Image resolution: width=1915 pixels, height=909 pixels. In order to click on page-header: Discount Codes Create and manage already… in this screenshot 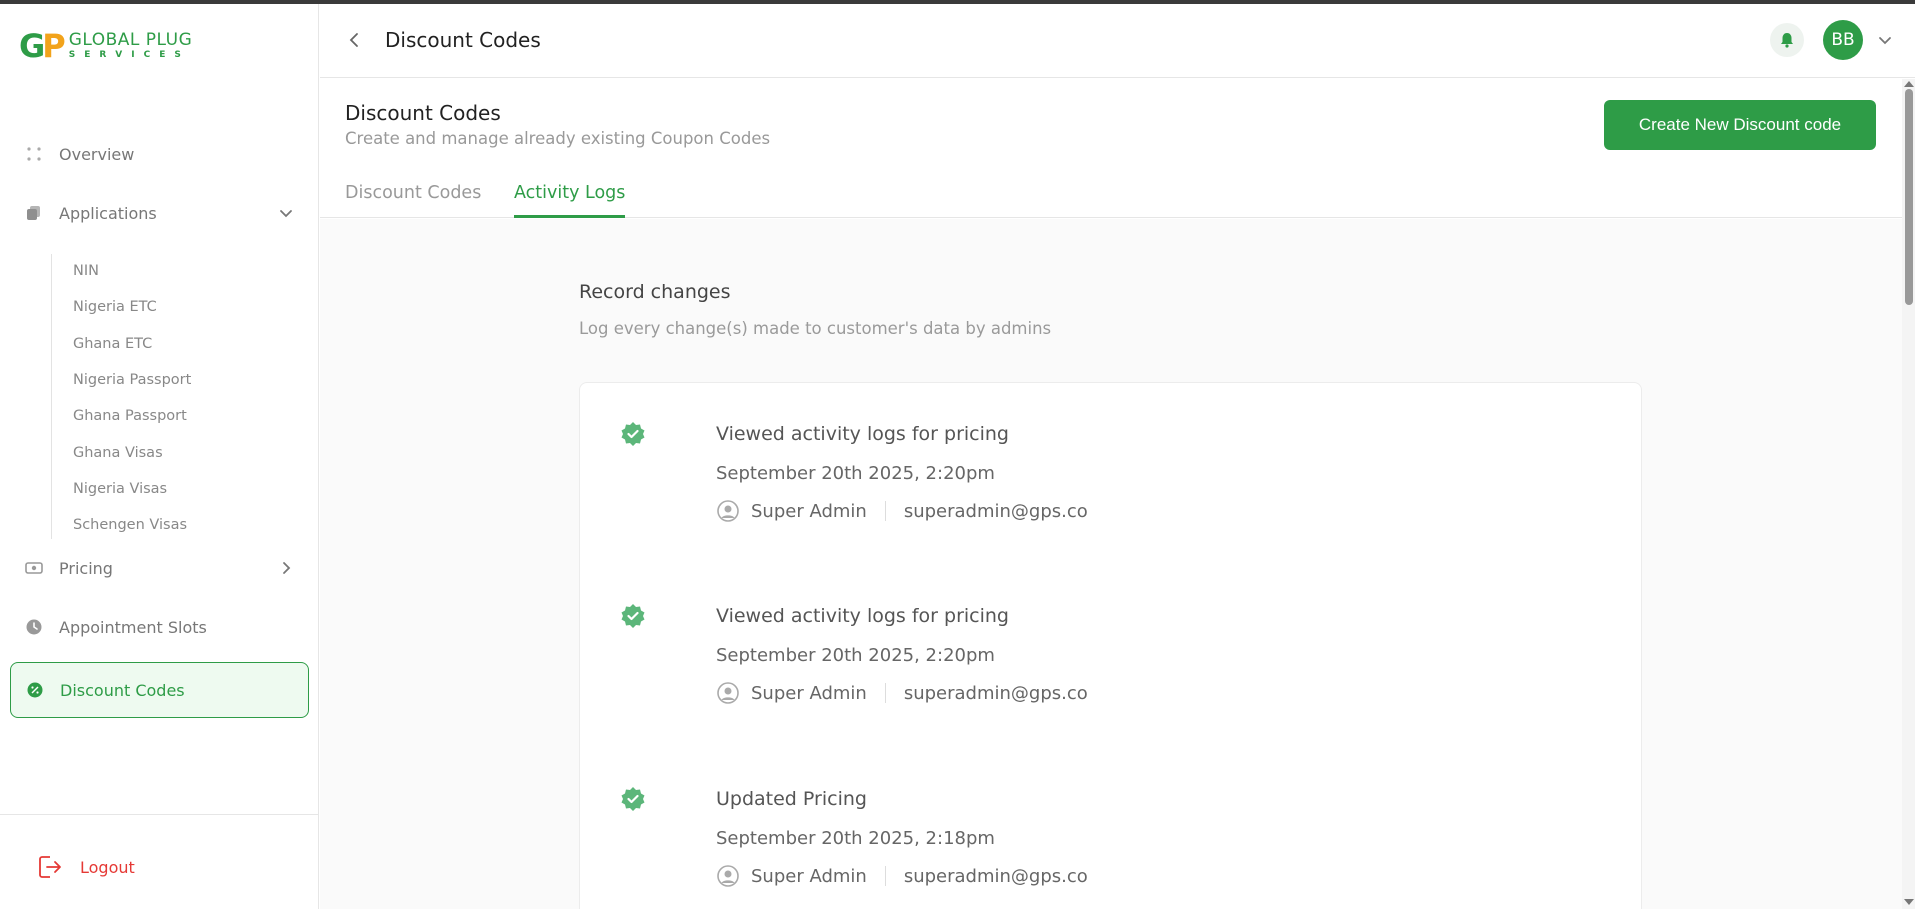, I will do `click(1111, 148)`.